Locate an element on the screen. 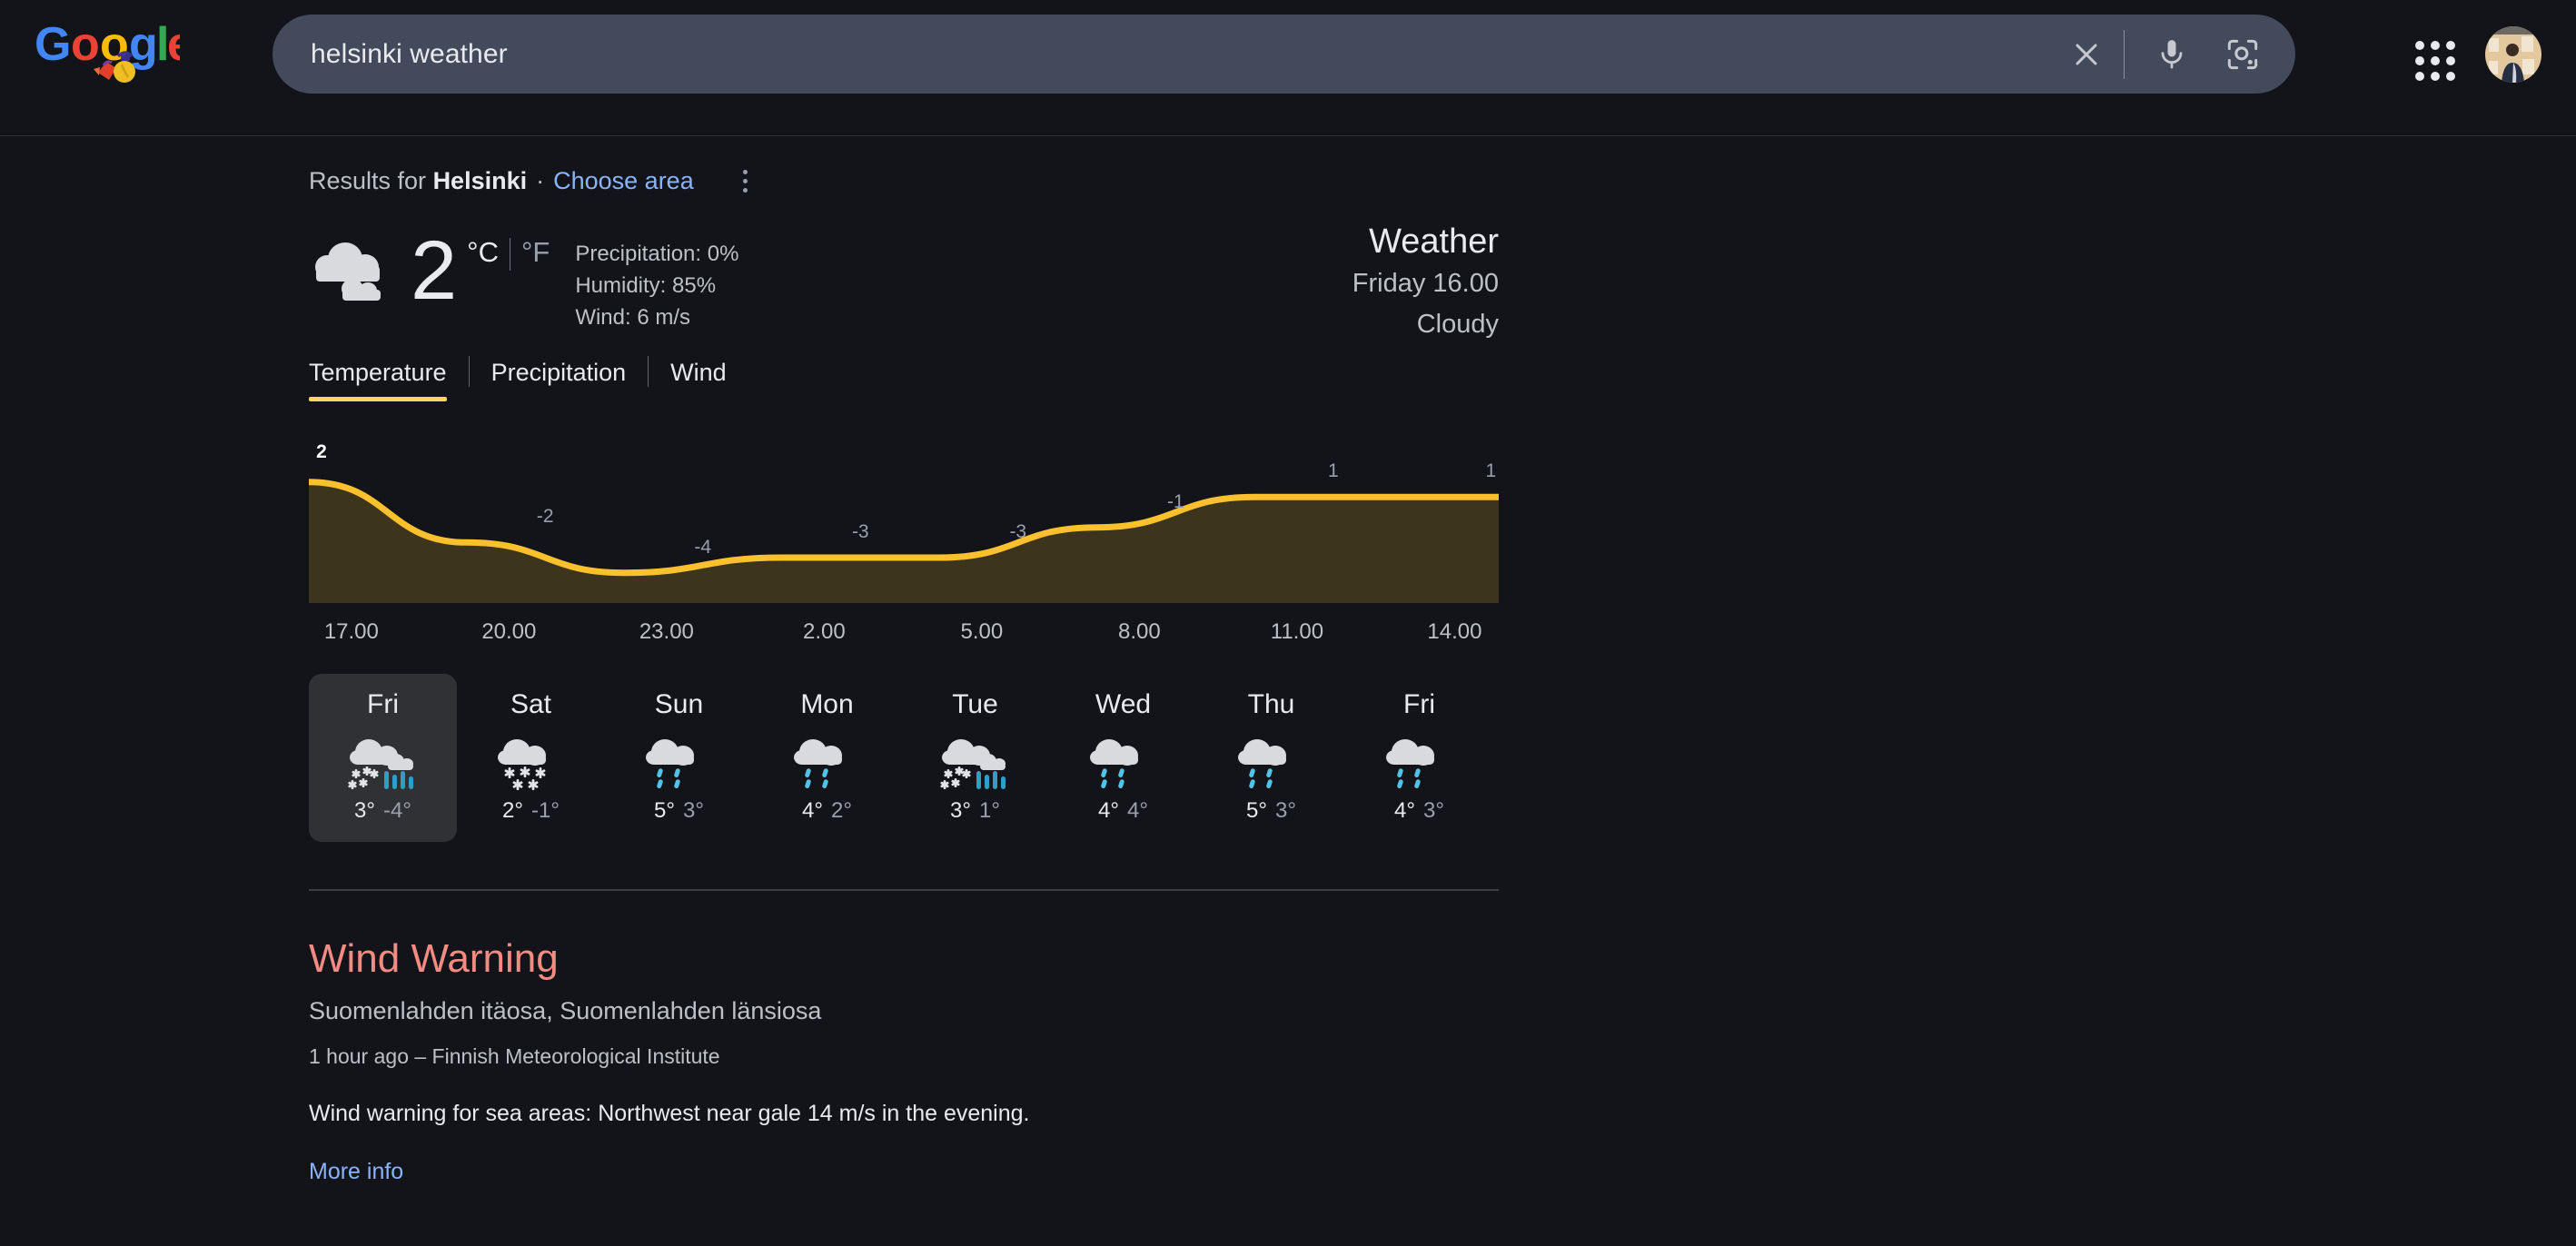 The width and height of the screenshot is (2576, 1246). day-name: Fri is located at coordinates (1419, 704).